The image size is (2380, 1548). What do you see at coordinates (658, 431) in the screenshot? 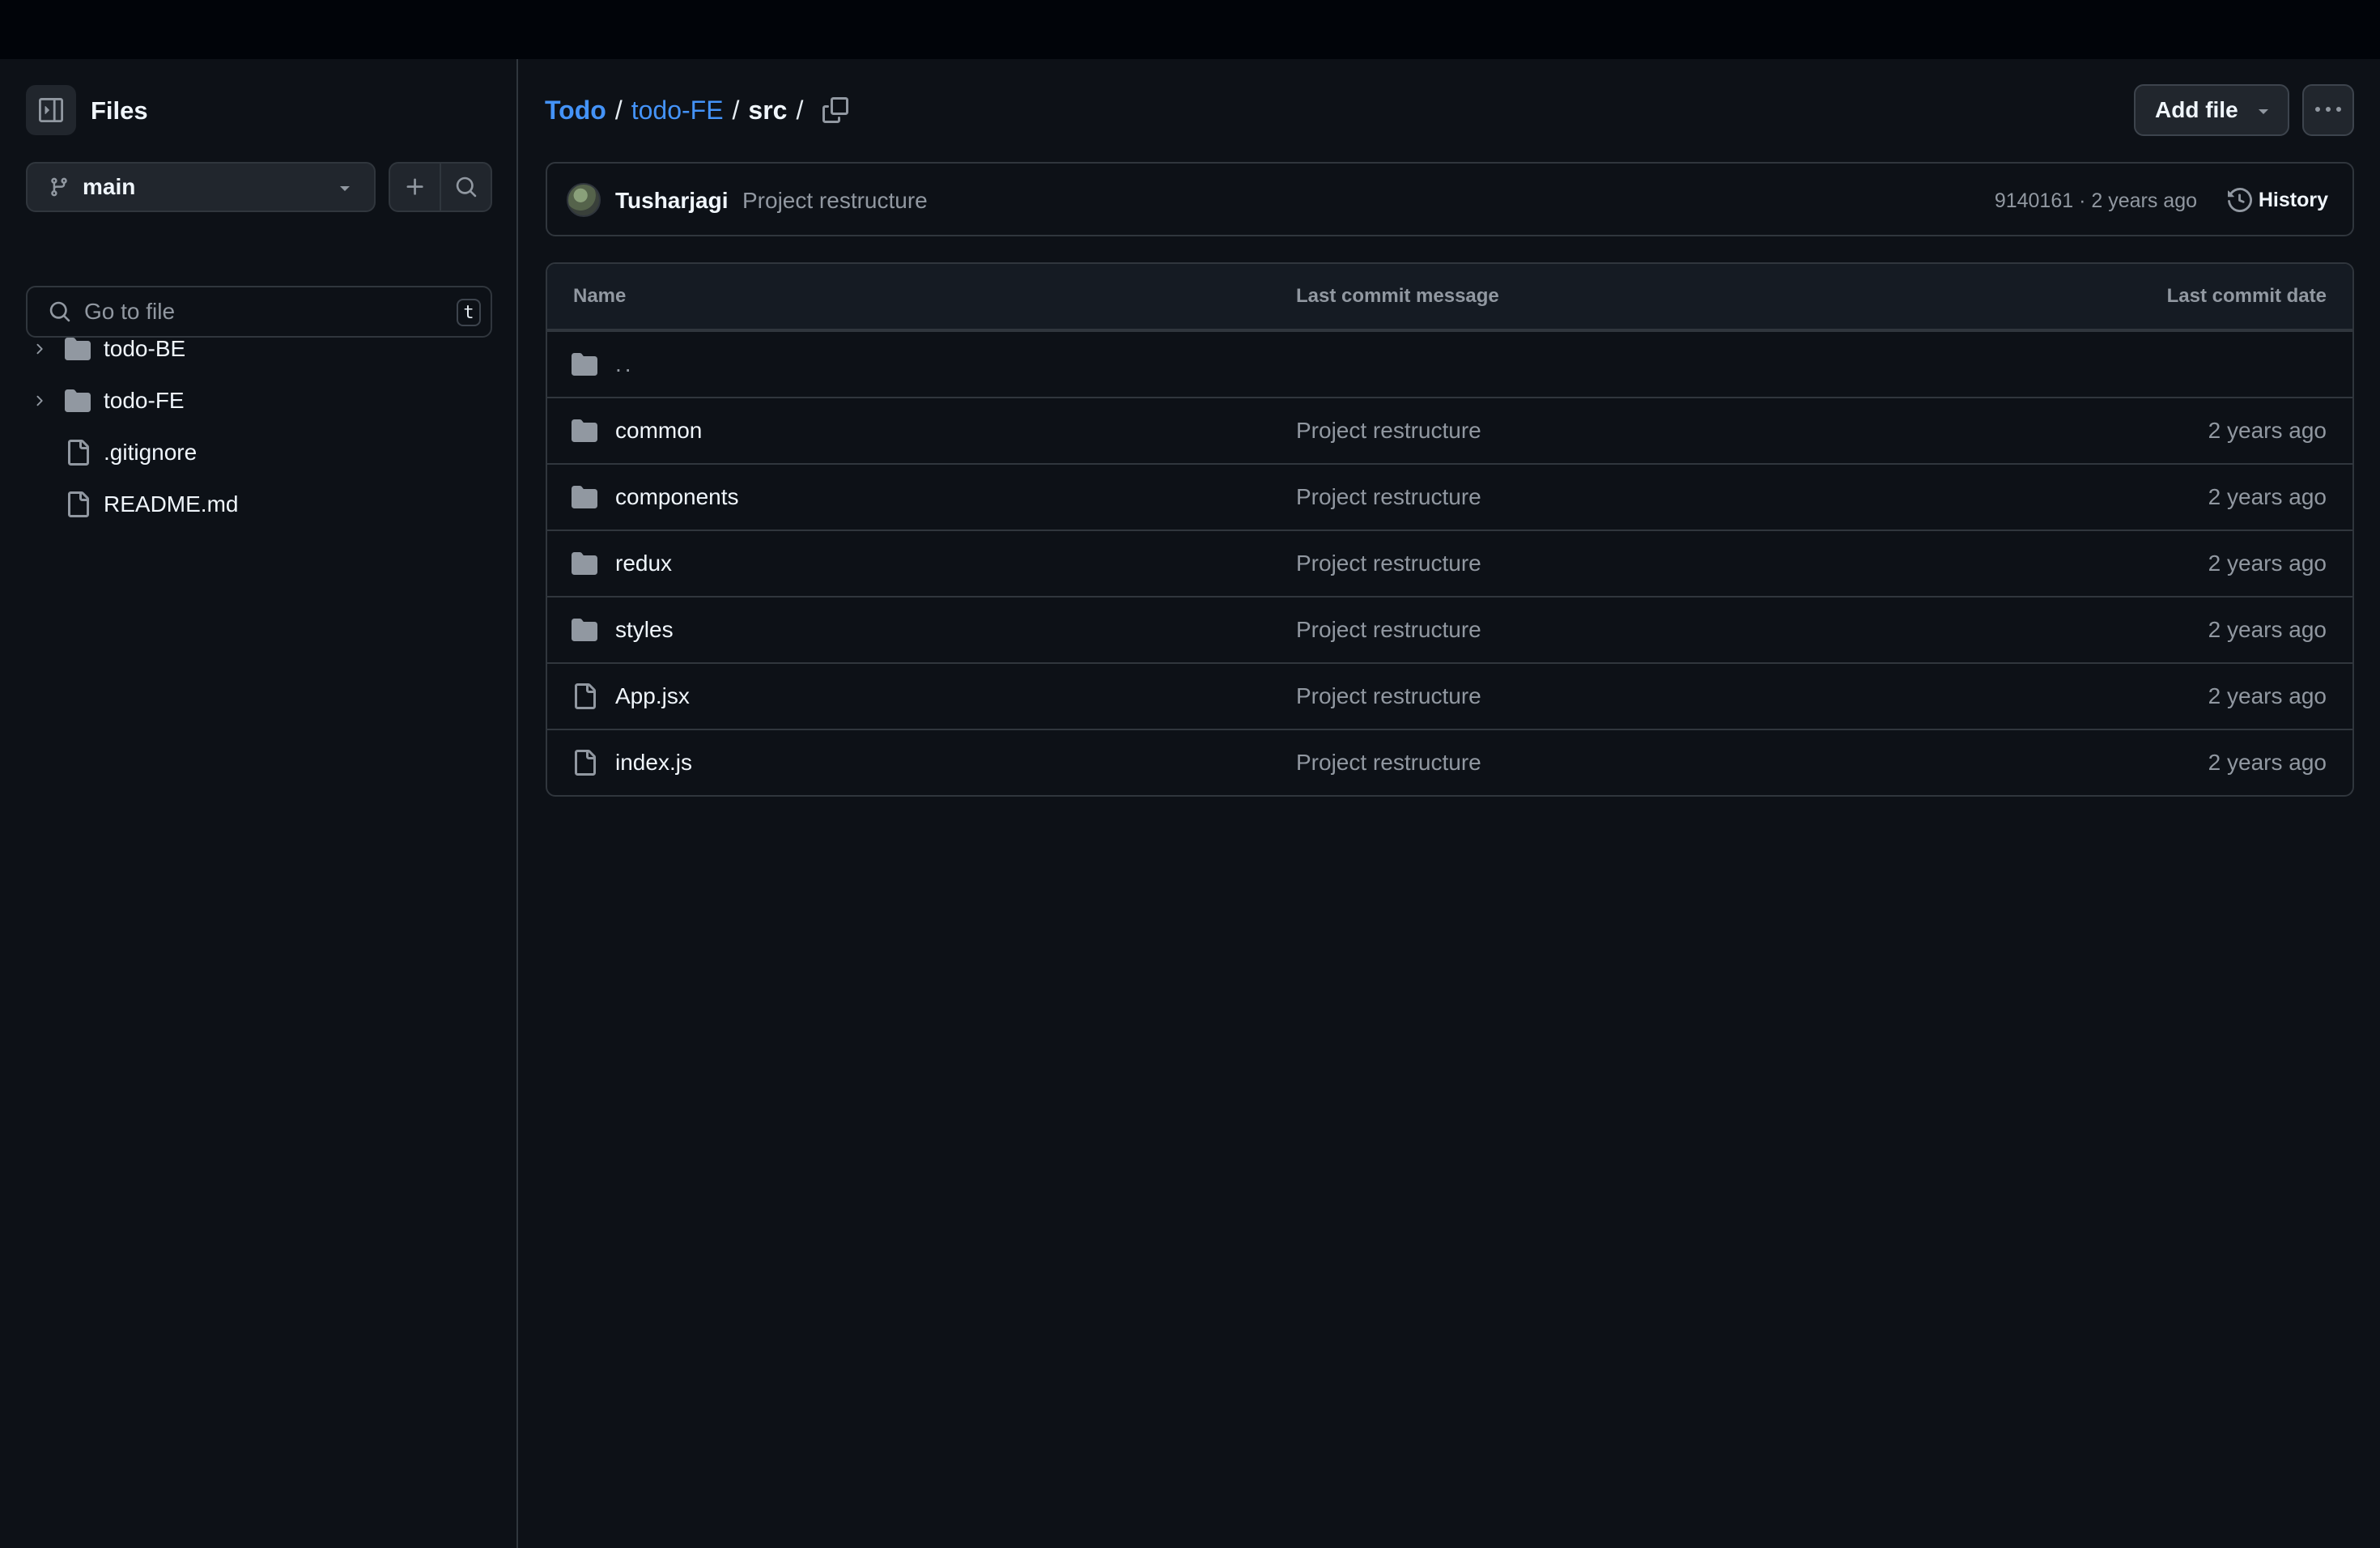
I see `file-name-link: common` at bounding box center [658, 431].